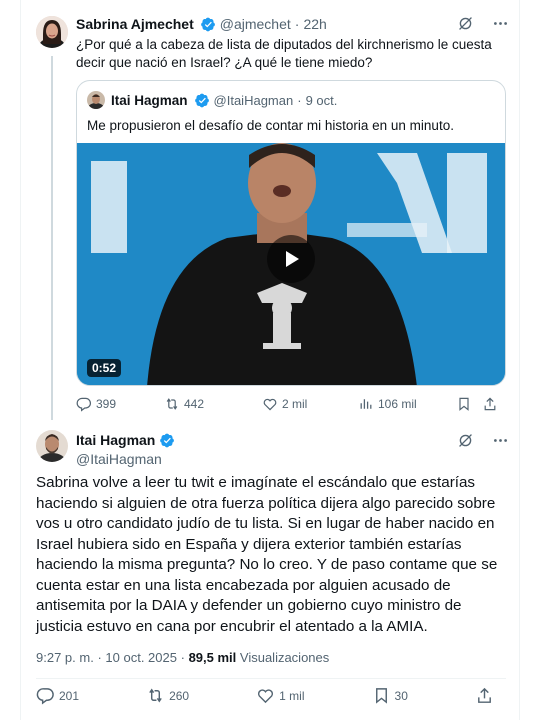 The height and width of the screenshot is (720, 541). What do you see at coordinates (125, 449) in the screenshot?
I see `main-tweet-header: Itai Hagman @ItaiHagman` at bounding box center [125, 449].